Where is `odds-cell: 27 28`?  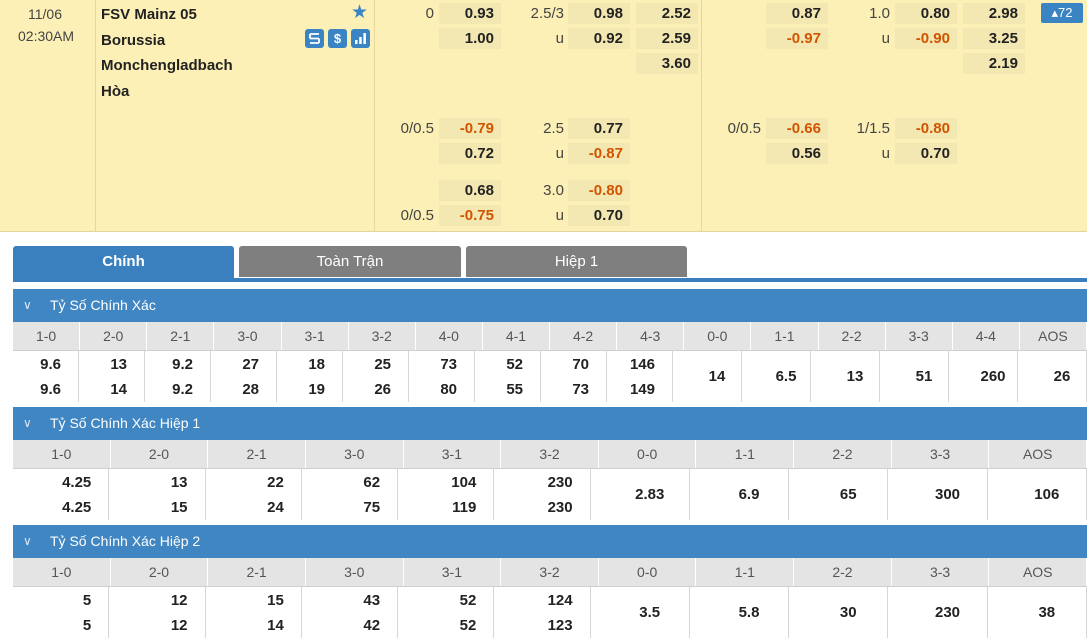
odds-cell: 27 28 is located at coordinates (244, 376).